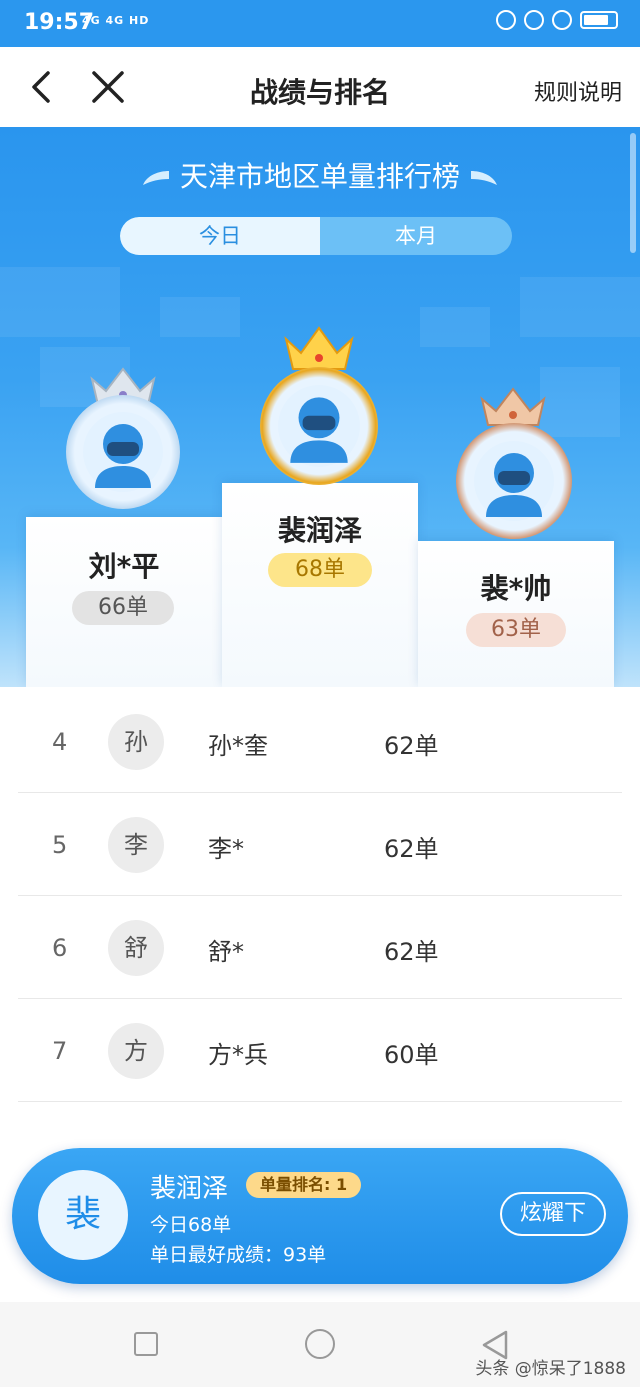  Describe the element at coordinates (238, 746) in the screenshot. I see `rider-name: 孙*奎` at that location.